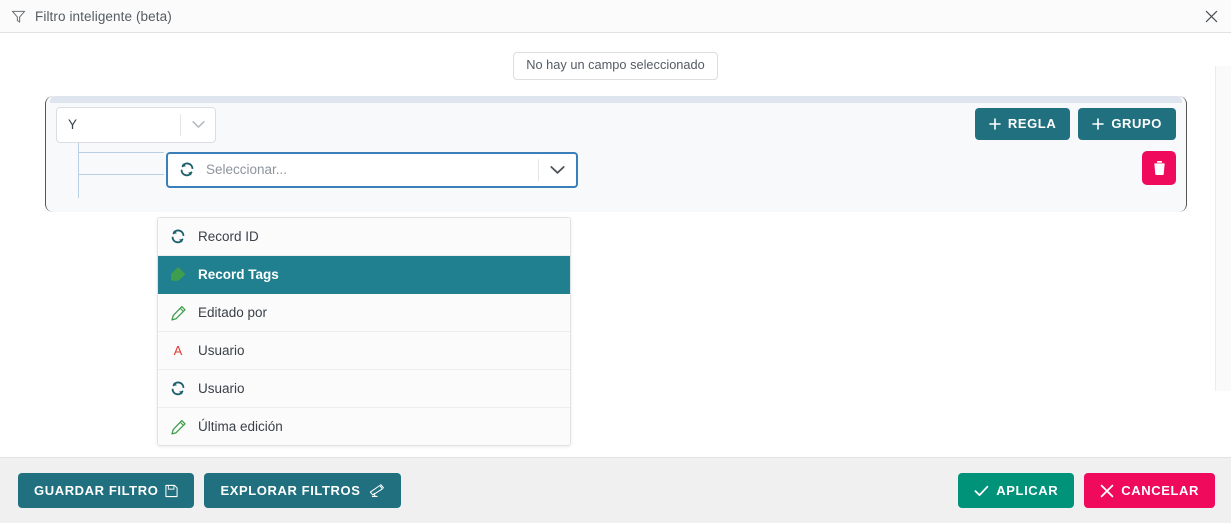 This screenshot has width=1231, height=523. Describe the element at coordinates (364, 351) in the screenshot. I see `dropdown-option-usuario-text: A Usuario` at that location.